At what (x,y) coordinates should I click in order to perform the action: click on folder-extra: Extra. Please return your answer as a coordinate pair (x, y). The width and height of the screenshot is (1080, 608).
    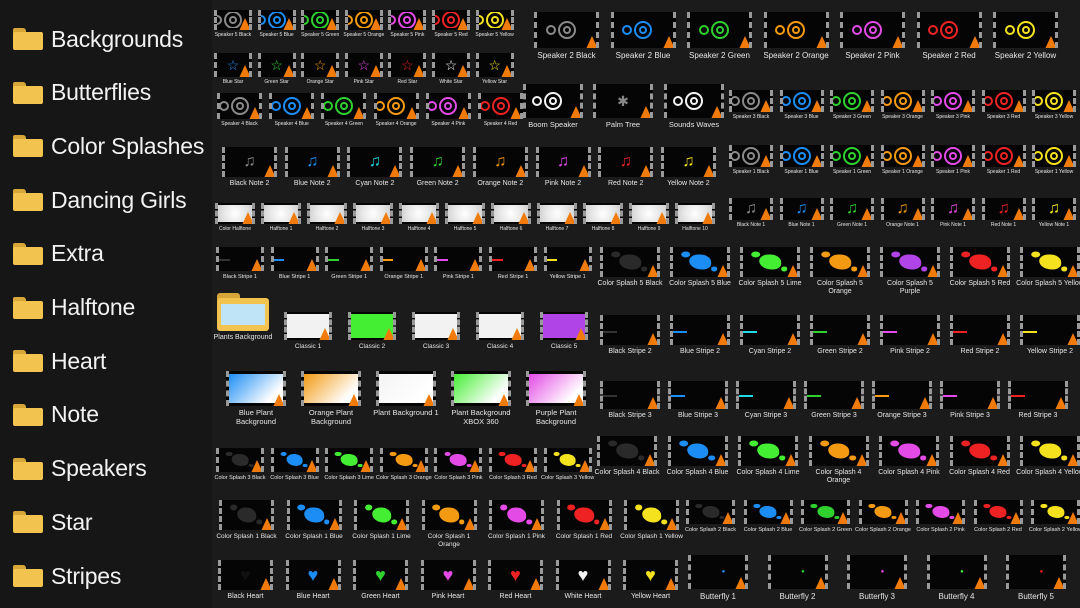
    Looking at the image, I should click on (106, 254).